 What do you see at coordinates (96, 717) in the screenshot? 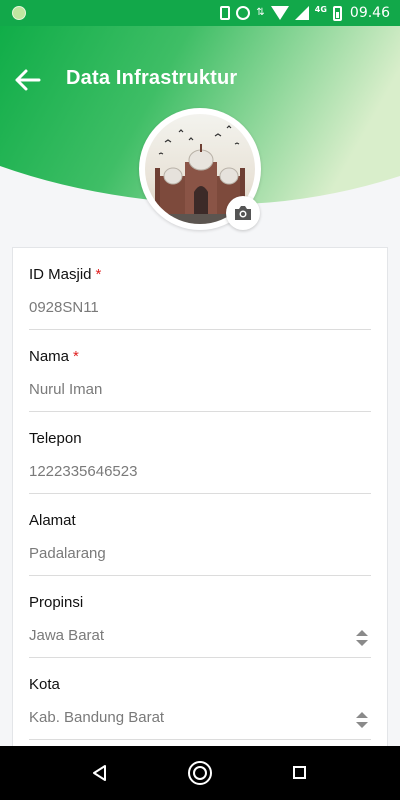
I see `kota-select: Kab. Bandung Barat` at bounding box center [96, 717].